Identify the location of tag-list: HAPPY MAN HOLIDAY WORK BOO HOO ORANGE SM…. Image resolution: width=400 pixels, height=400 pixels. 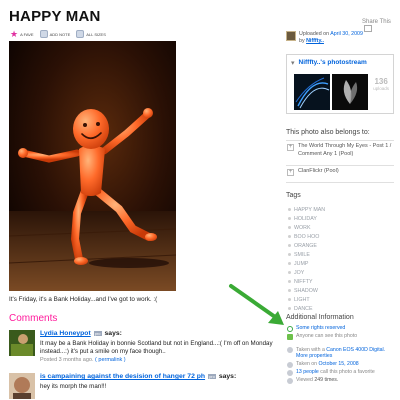
(306, 259).